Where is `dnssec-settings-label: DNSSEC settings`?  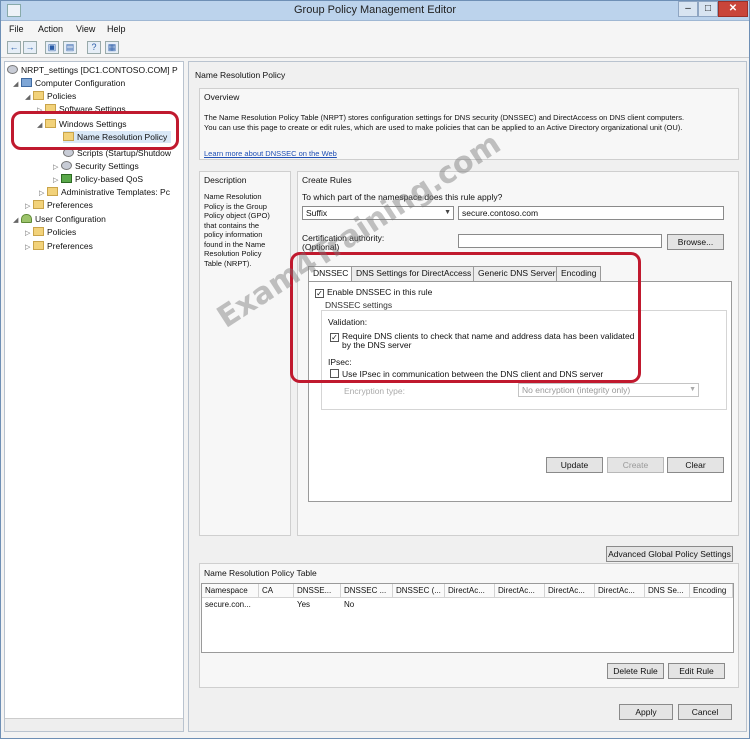 dnssec-settings-label: DNSSEC settings is located at coordinates (359, 305).